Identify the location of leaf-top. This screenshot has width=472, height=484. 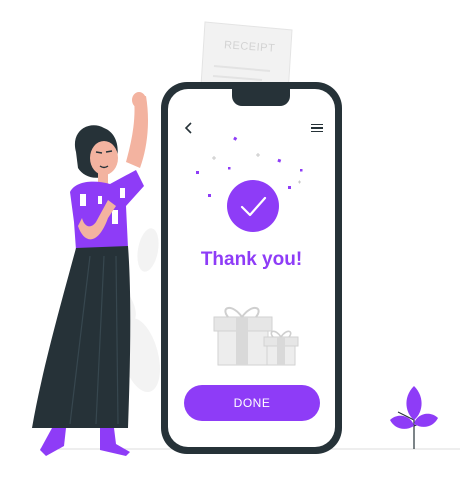
(414, 403).